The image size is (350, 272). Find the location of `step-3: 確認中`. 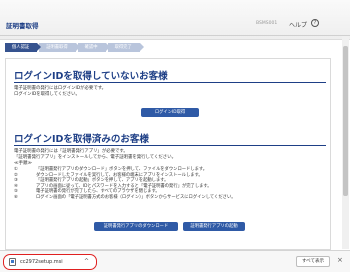

step-3: 確認中 is located at coordinates (93, 47).